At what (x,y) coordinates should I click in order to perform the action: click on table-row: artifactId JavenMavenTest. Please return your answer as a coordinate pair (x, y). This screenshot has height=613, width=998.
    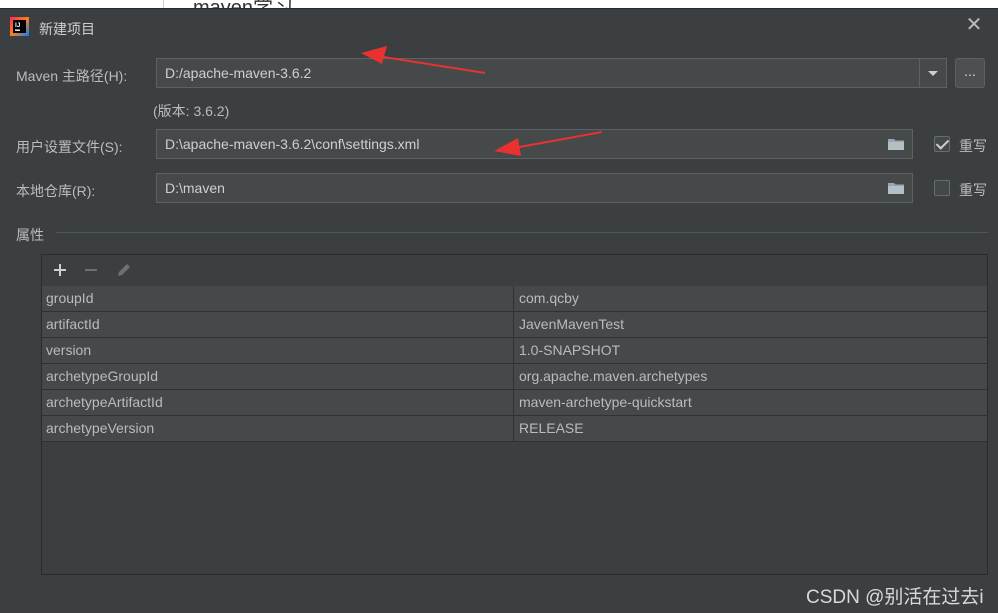
    Looking at the image, I should click on (514, 325).